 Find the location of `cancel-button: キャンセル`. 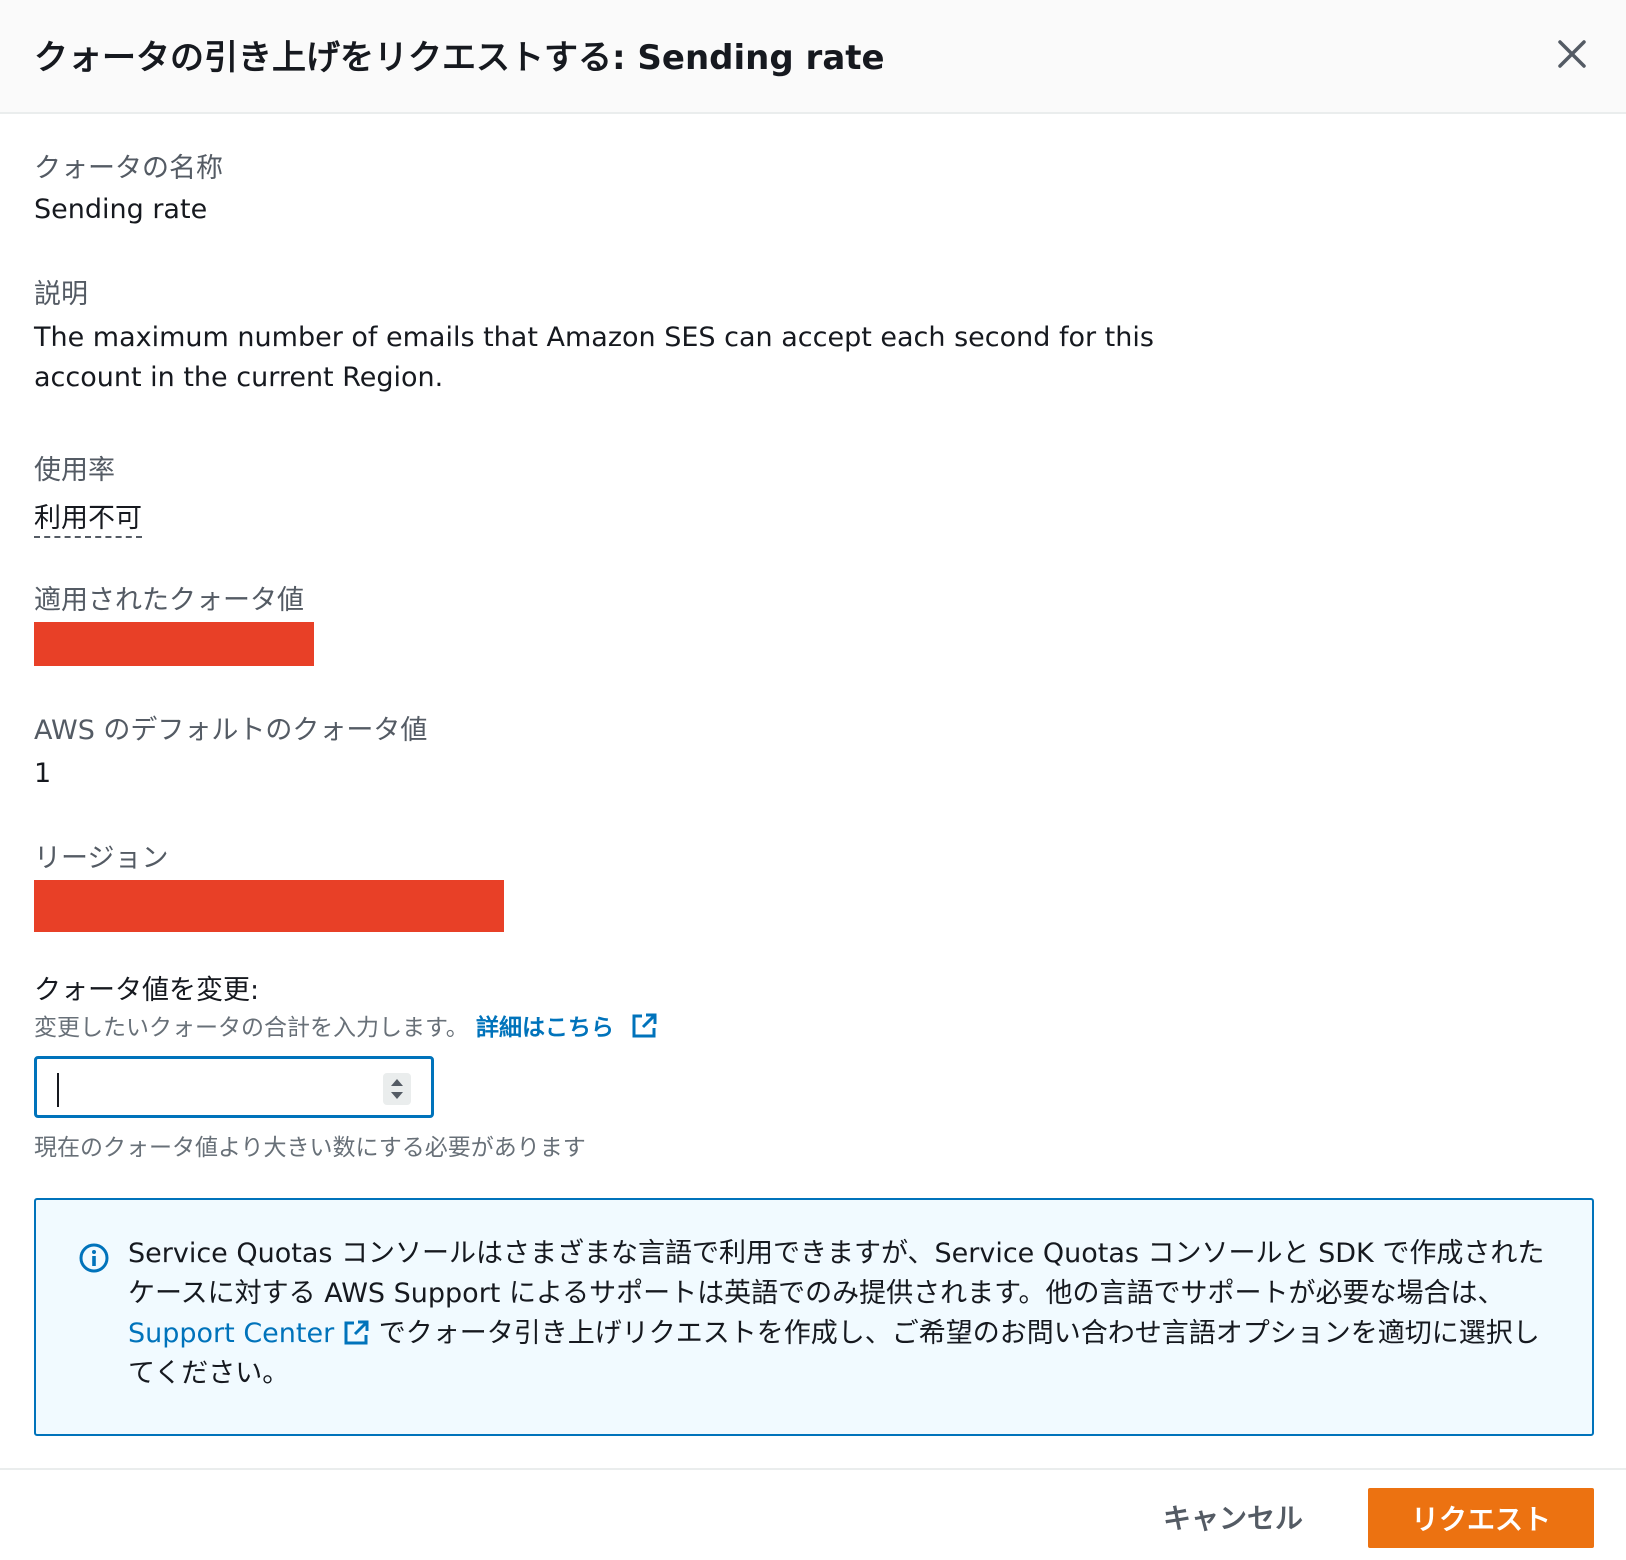

cancel-button: キャンセル is located at coordinates (1233, 1517).